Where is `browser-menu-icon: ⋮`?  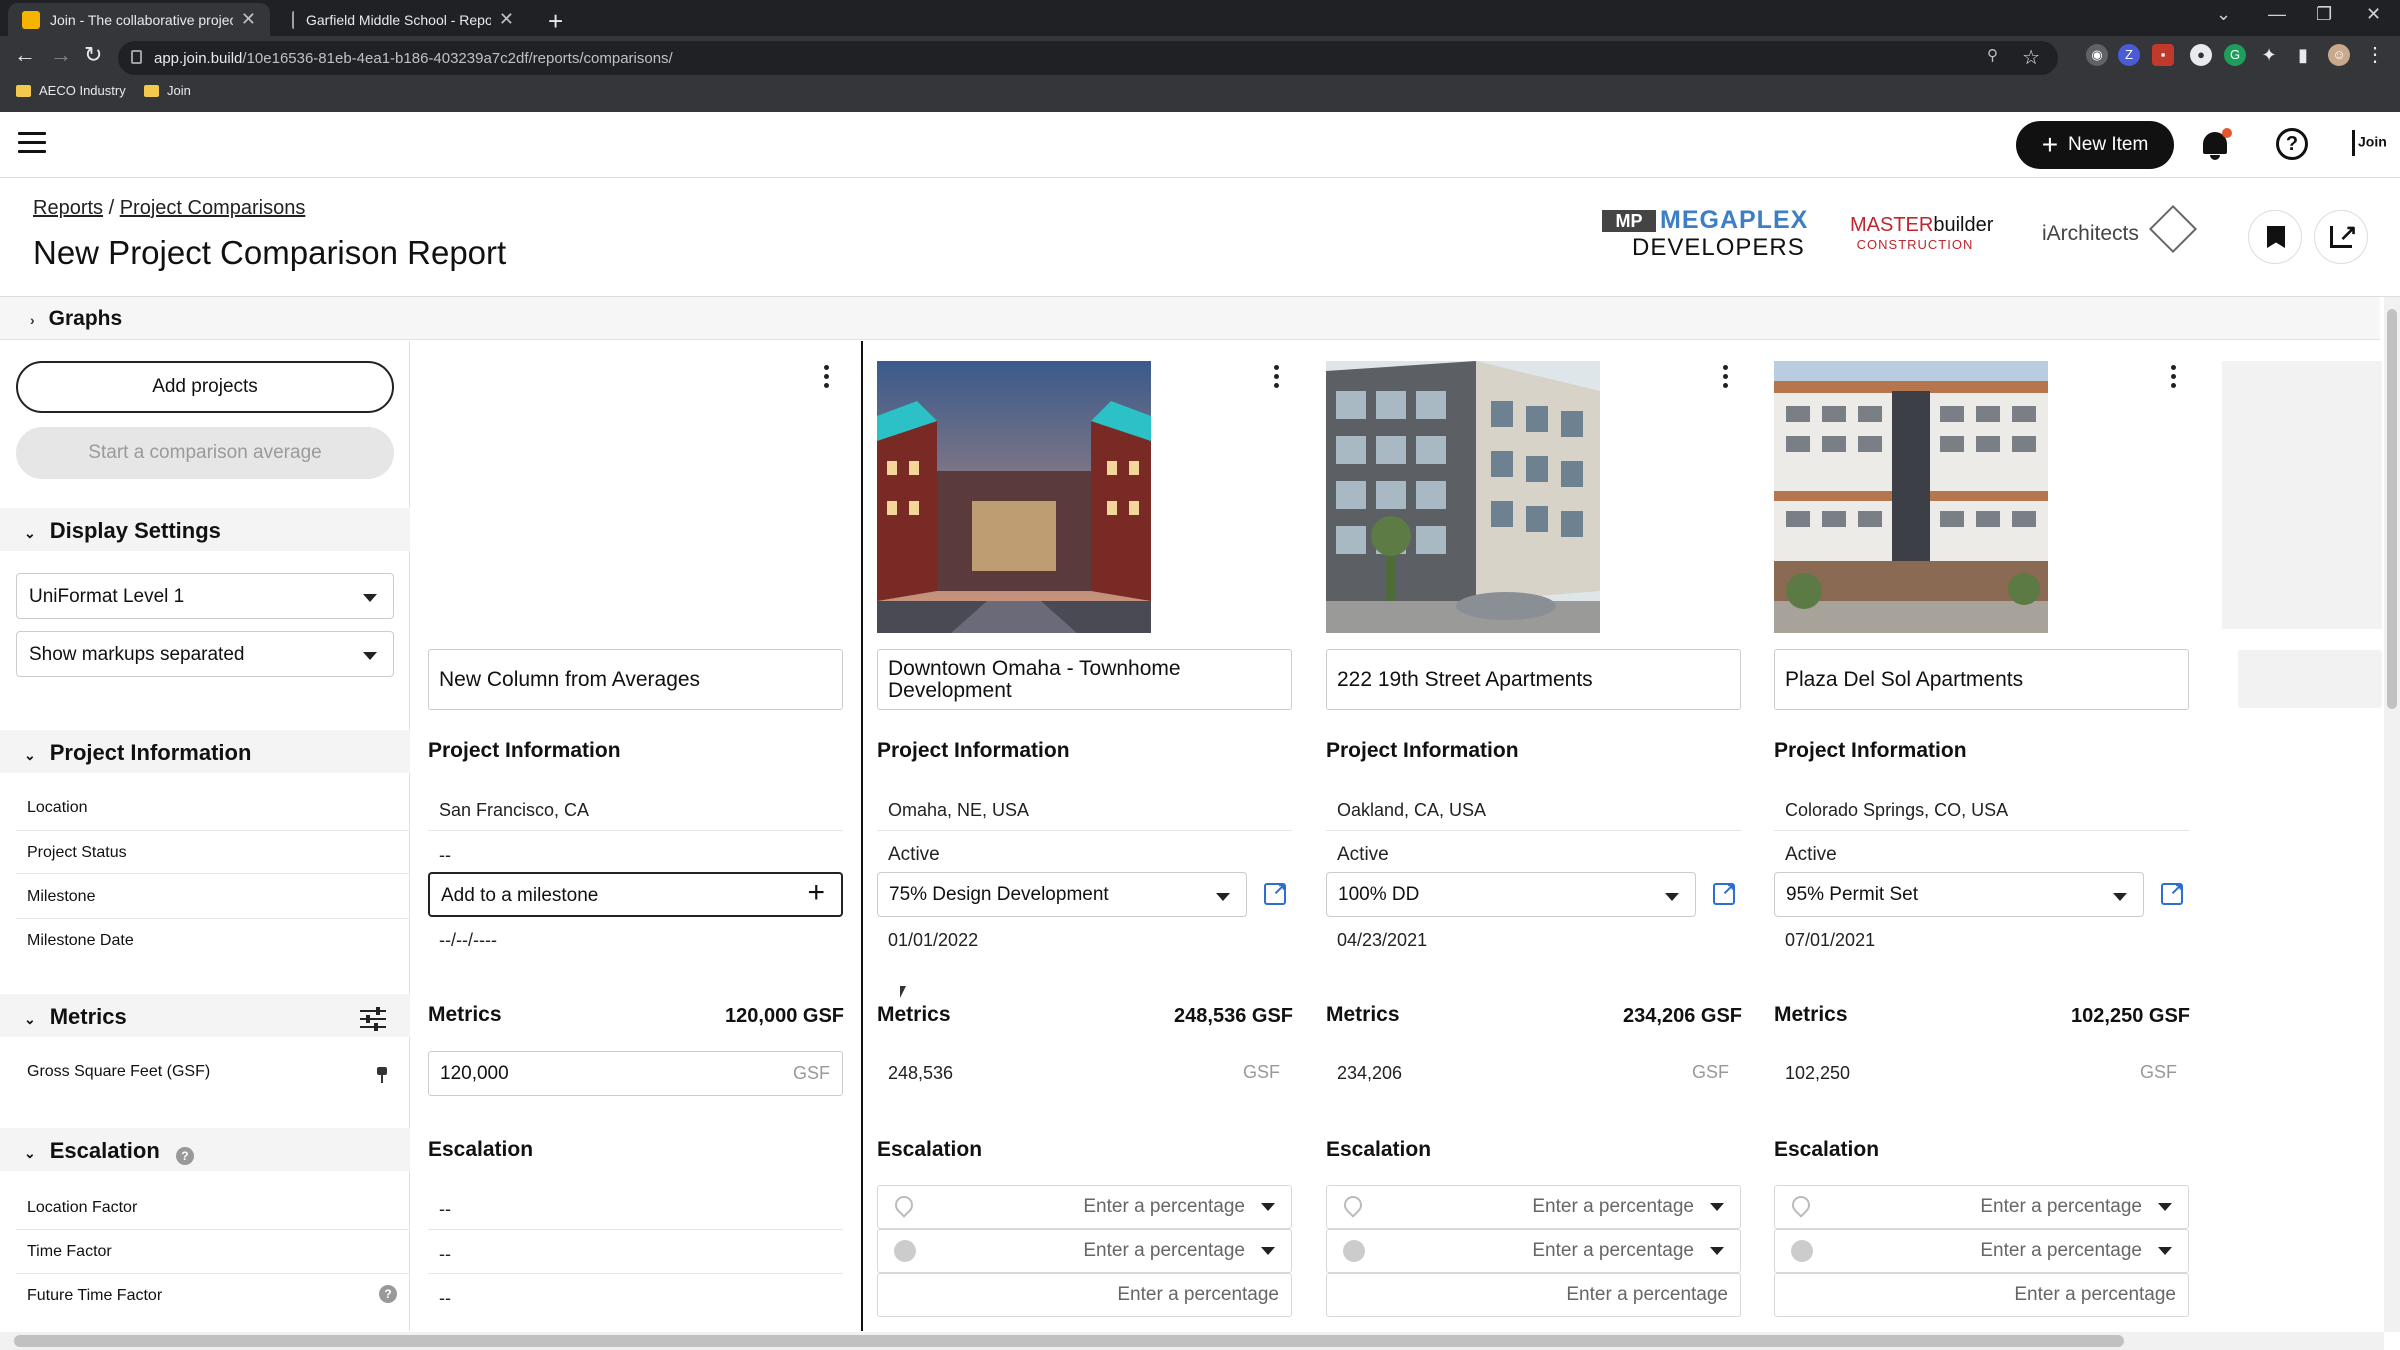
browser-menu-icon: ⋮ is located at coordinates (2375, 55).